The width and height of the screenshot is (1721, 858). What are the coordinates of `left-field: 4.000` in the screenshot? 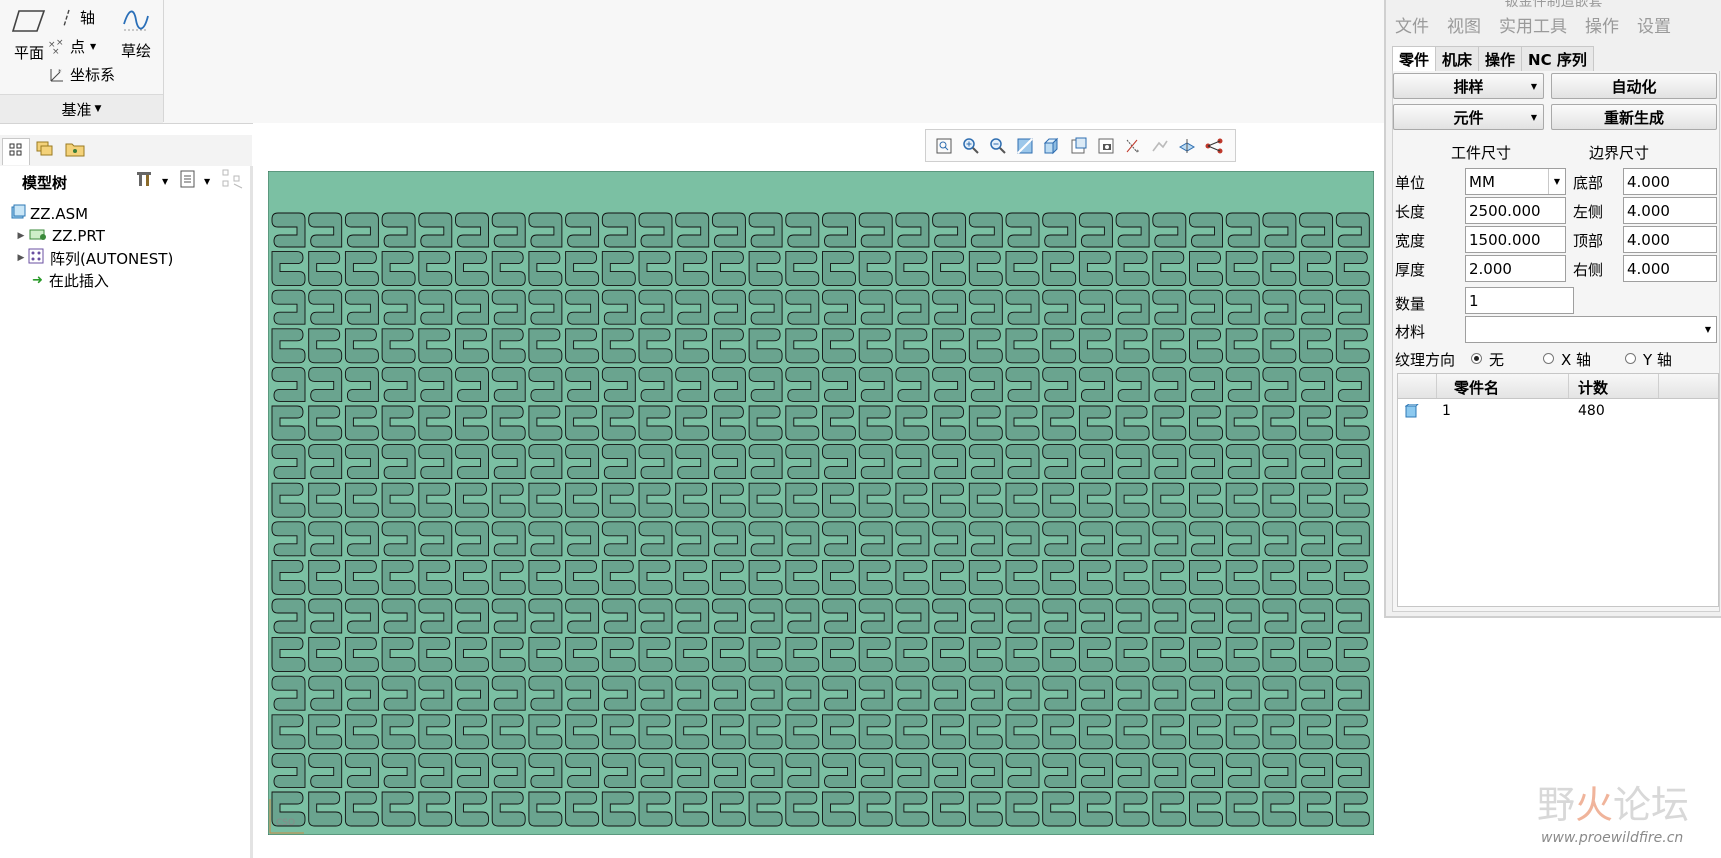 It's located at (1670, 210).